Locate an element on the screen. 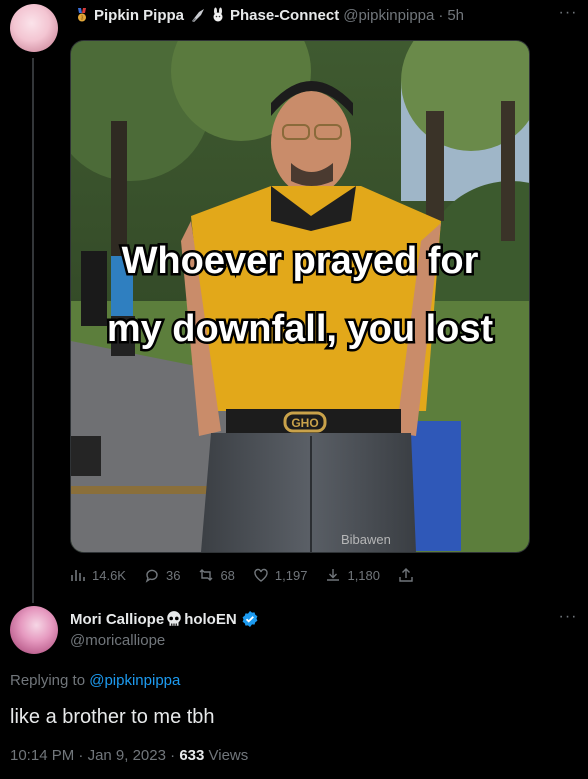 This screenshot has height=779, width=588. image-watermark: Bibawen is located at coordinates (366, 539).